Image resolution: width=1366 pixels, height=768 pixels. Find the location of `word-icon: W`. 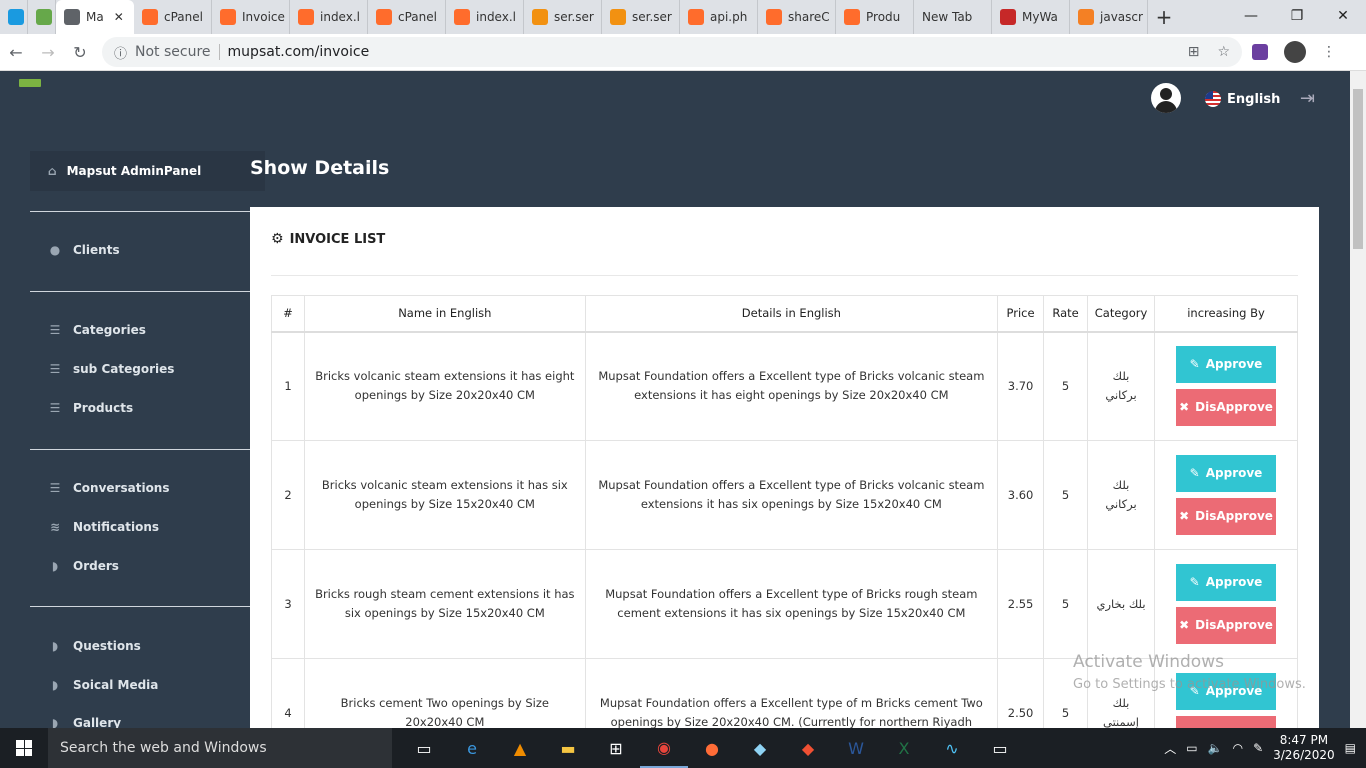

word-icon: W is located at coordinates (856, 748).